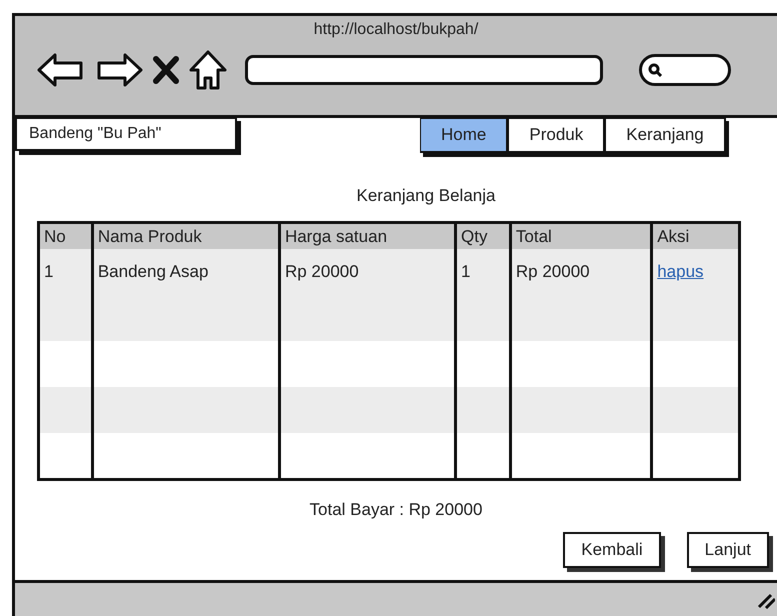 This screenshot has width=777, height=616. I want to click on total-text: Total Bayar : Rp 20000, so click(396, 509).